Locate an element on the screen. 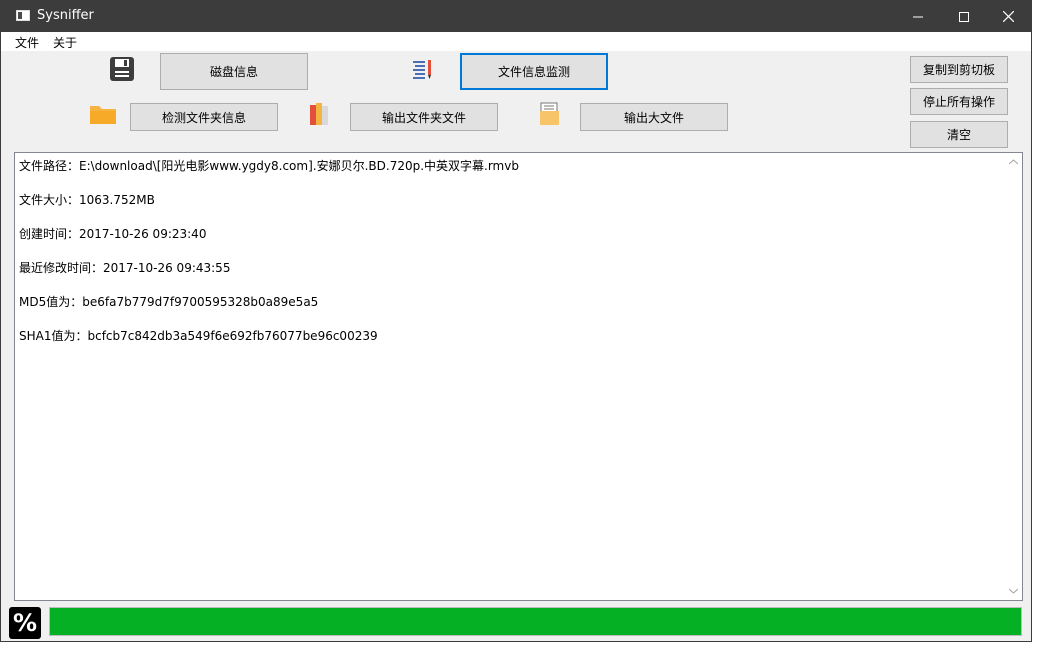  file-cabinet-icon is located at coordinates (550, 116).